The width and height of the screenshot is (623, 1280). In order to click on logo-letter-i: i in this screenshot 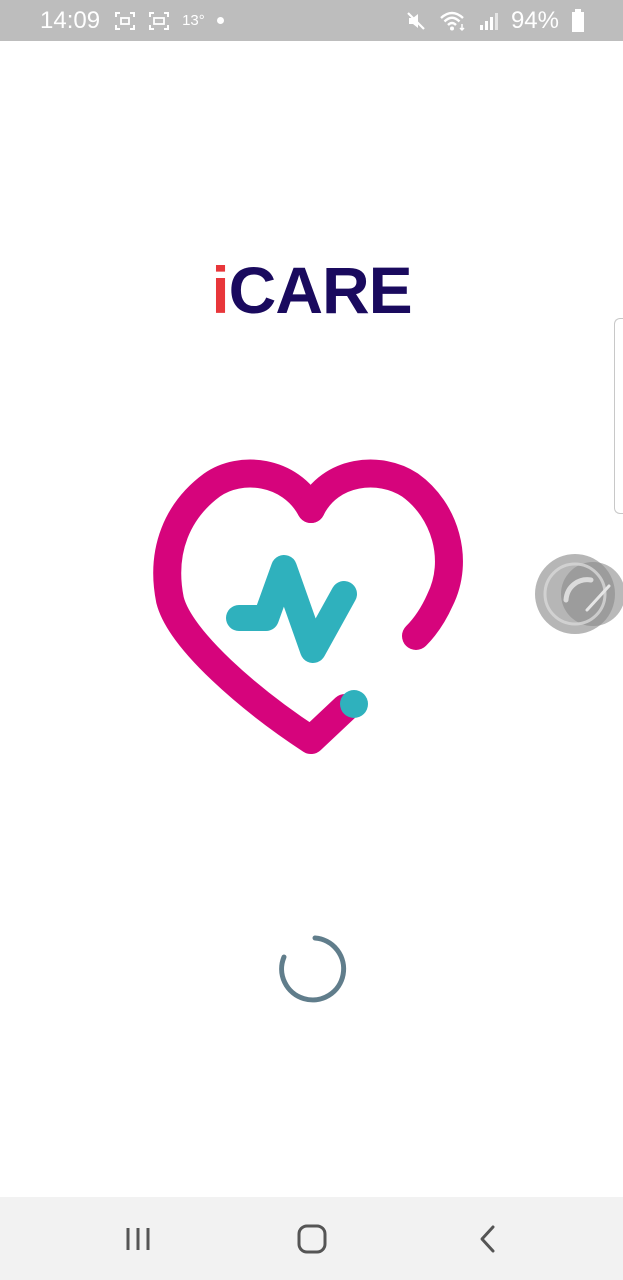, I will do `click(220, 290)`.